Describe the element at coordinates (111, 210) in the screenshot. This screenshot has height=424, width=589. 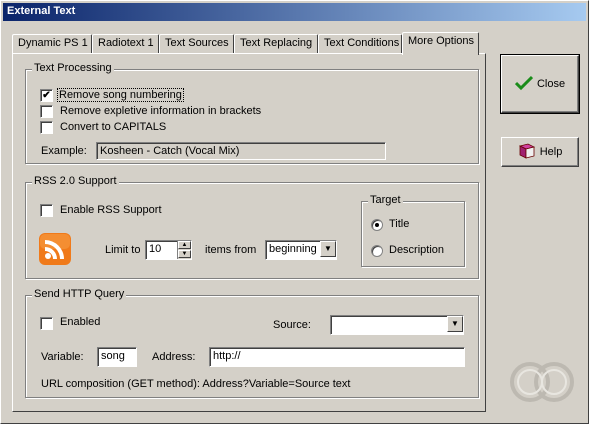
I see `enable-rss-label: Enable RSS Support` at that location.